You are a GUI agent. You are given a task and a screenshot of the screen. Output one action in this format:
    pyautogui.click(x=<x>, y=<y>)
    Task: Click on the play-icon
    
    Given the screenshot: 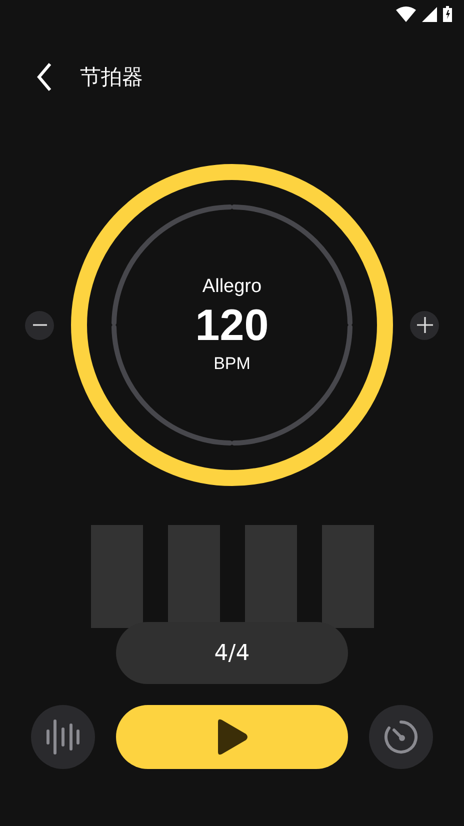 What is the action you would take?
    pyautogui.click(x=232, y=737)
    